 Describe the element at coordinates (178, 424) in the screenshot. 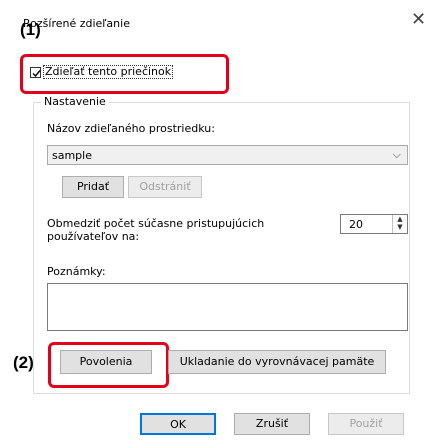

I see `ok-button: OK` at that location.